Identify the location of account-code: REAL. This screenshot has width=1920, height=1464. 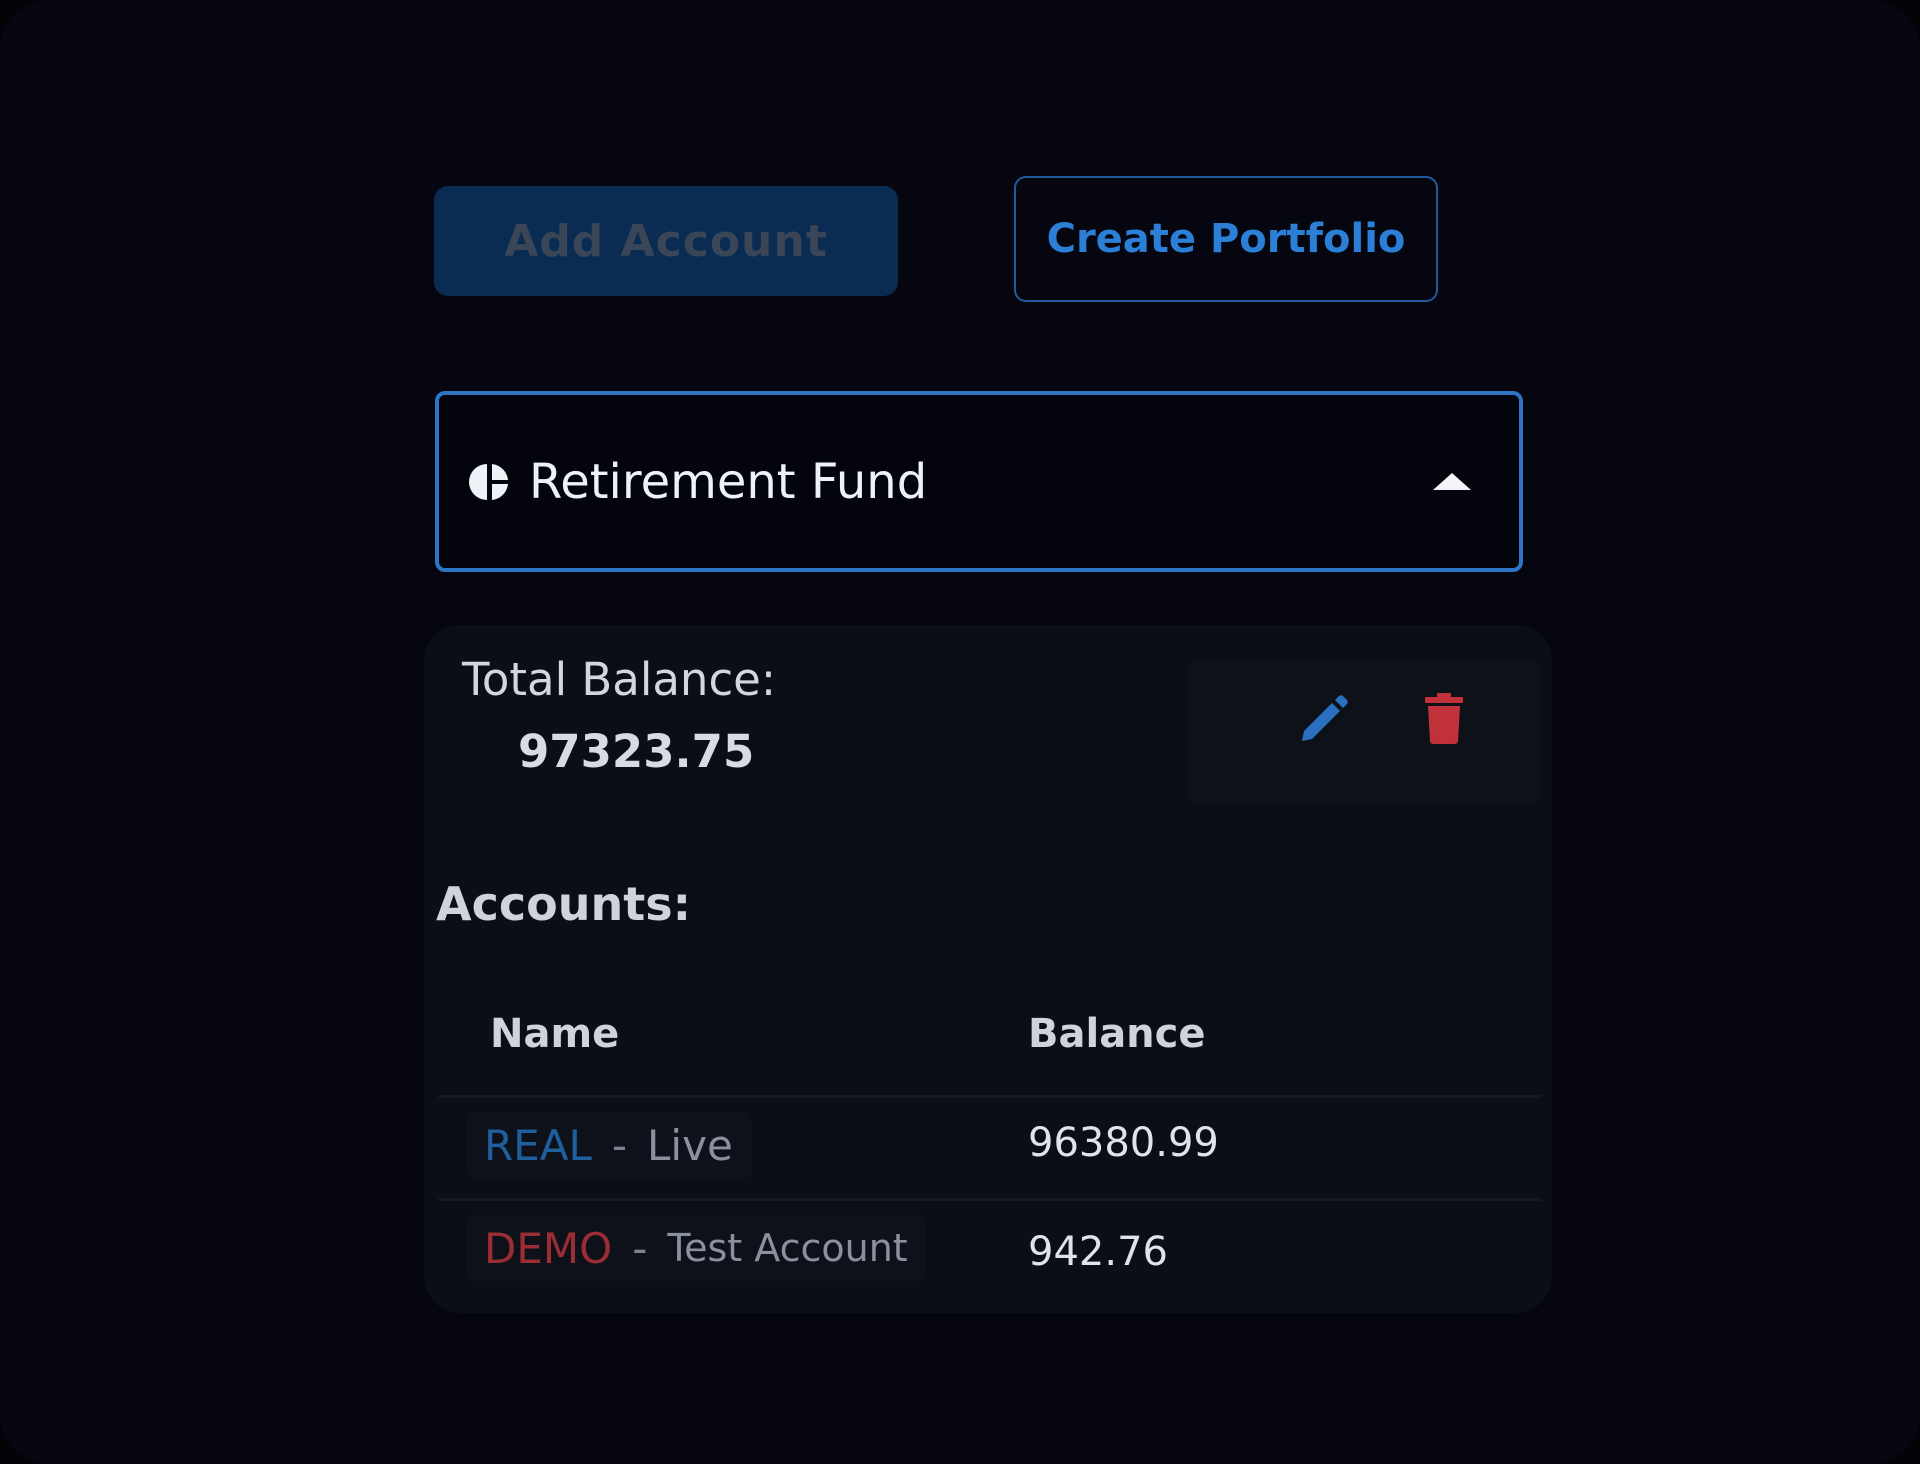
(538, 1145).